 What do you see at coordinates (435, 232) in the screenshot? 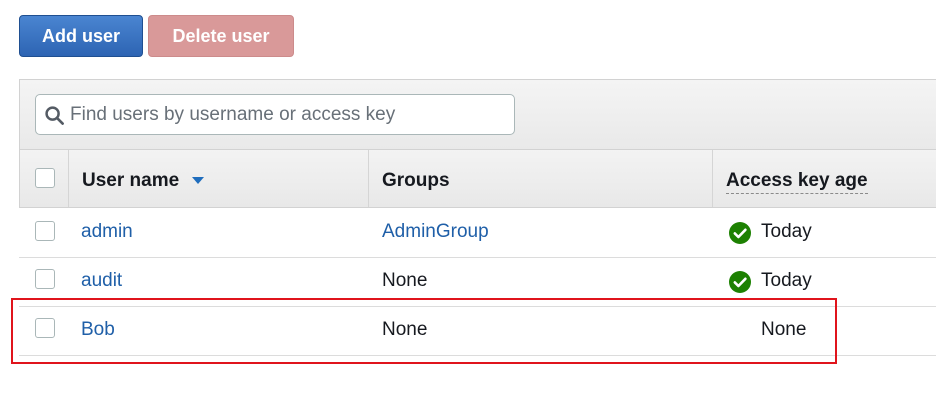
I see `group-link: AdminGroup` at bounding box center [435, 232].